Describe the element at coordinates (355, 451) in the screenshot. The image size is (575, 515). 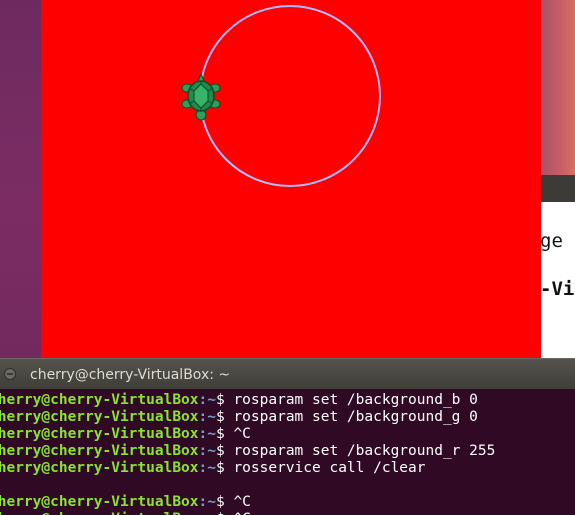
I see `command-text: $ rosparam set /background_r 255` at that location.